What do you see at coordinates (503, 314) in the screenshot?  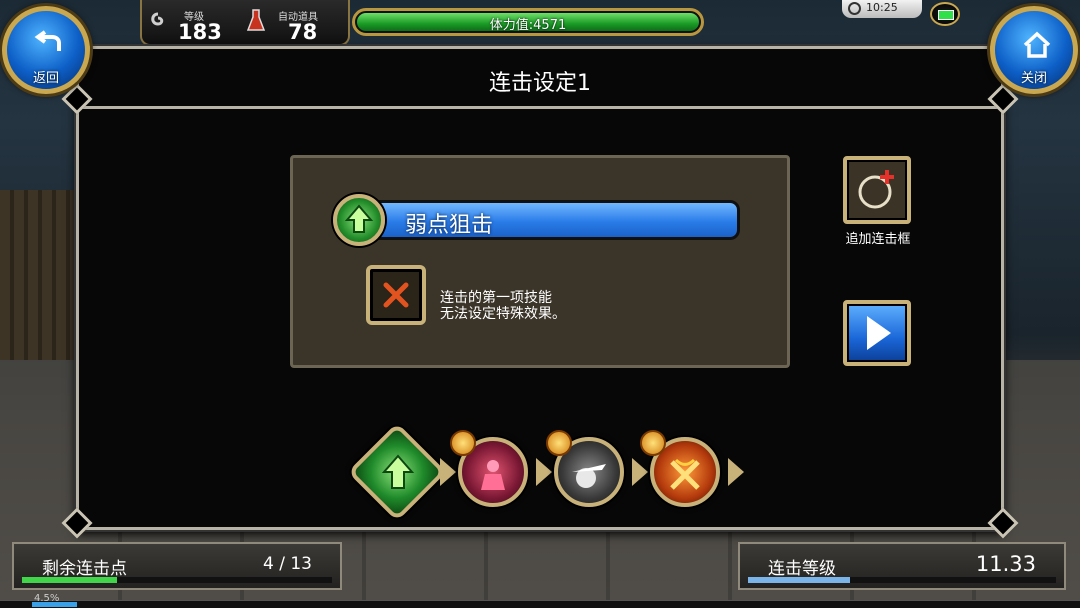 I see `note-line-2: 无法设定特殊效果。` at bounding box center [503, 314].